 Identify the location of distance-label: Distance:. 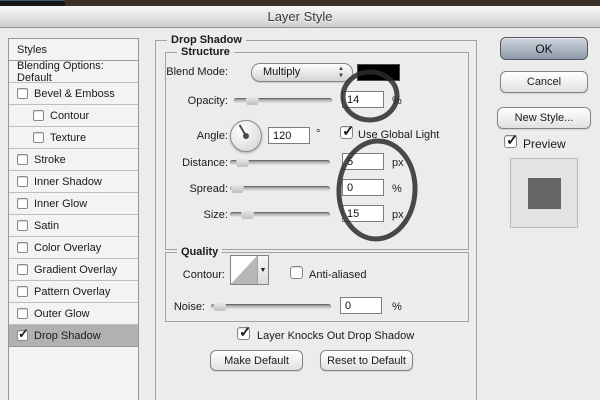
(205, 163).